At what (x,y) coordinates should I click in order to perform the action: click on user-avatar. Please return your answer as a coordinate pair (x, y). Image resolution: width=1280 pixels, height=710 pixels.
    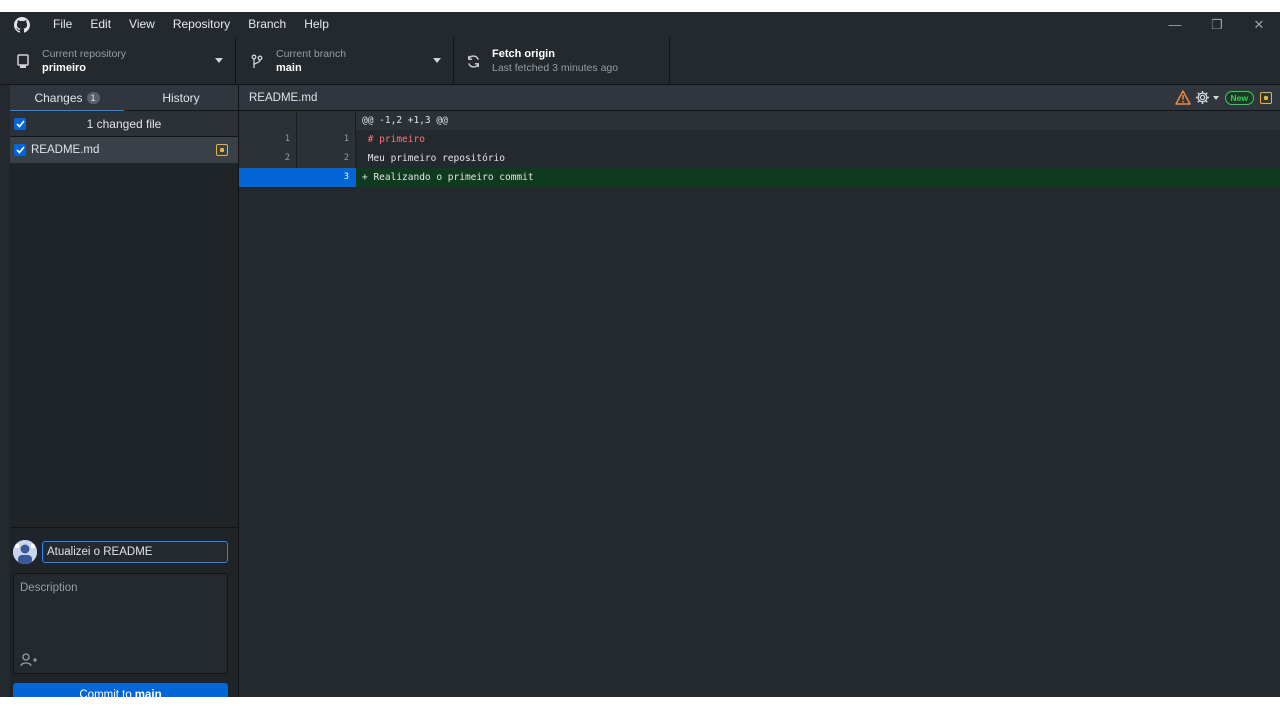
    Looking at the image, I should click on (25, 552).